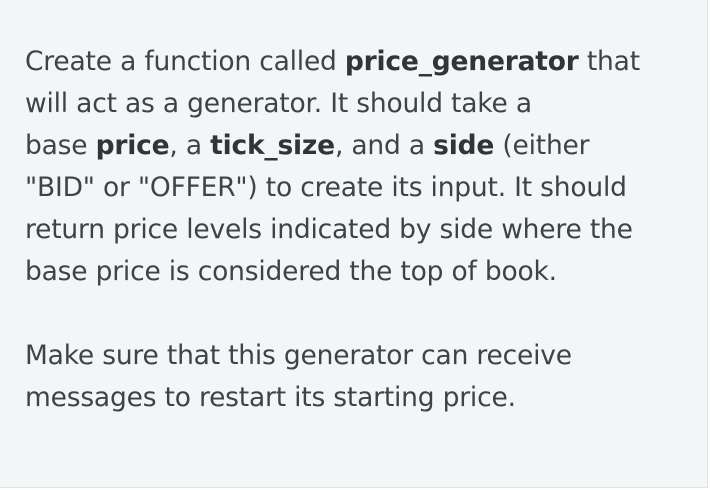 The width and height of the screenshot is (710, 490). I want to click on text-segment: that, so click(609, 61).